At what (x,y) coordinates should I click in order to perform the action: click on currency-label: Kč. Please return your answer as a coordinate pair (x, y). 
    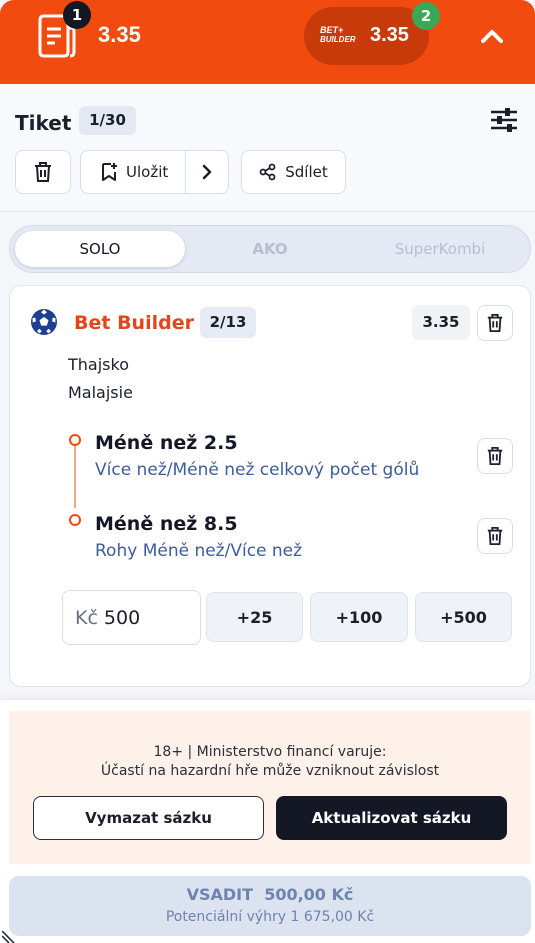
    Looking at the image, I should click on (86, 617).